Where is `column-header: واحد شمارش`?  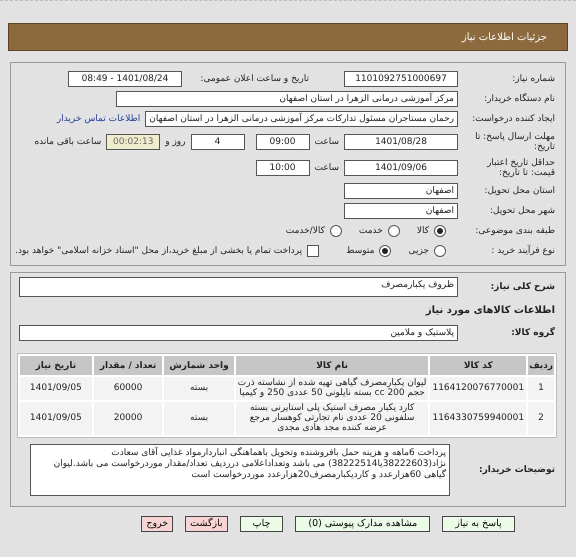
column-header: واحد شمارش is located at coordinates (199, 365).